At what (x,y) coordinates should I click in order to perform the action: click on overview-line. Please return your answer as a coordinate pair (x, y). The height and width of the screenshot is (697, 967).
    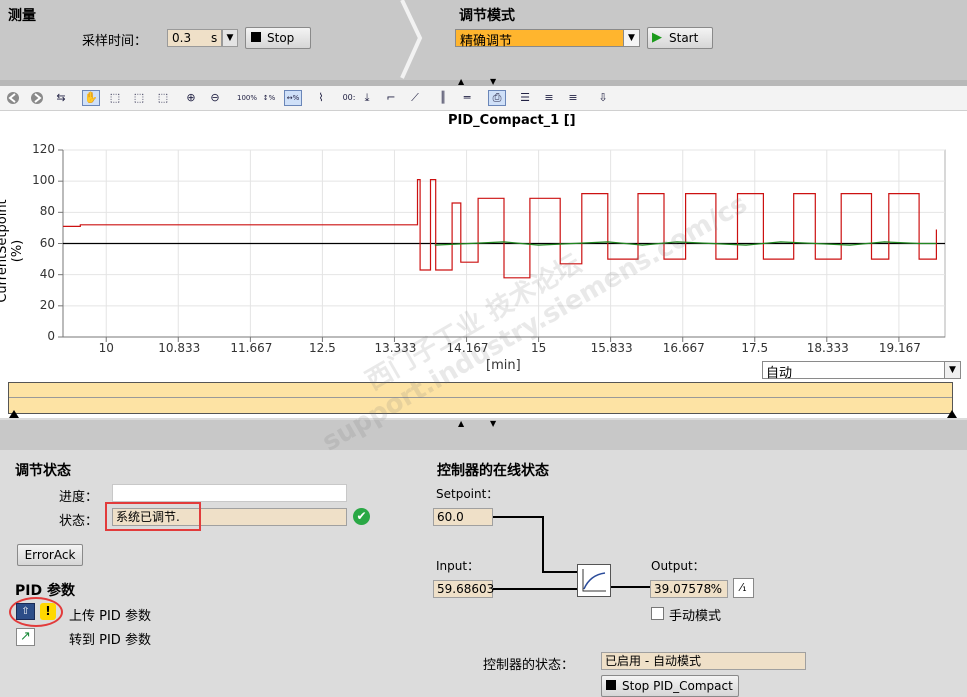
    Looking at the image, I should click on (480, 397).